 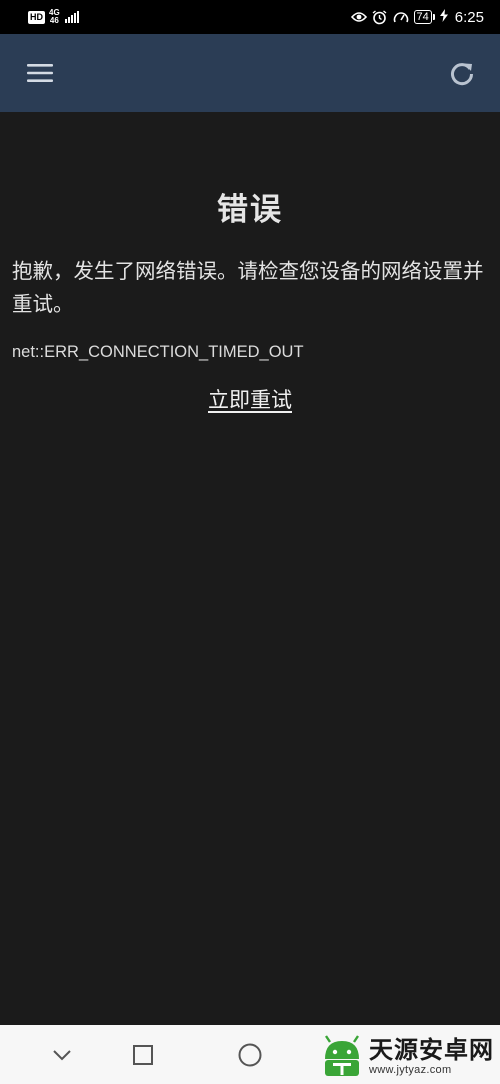 I want to click on hd-badge: HD, so click(x=36, y=17).